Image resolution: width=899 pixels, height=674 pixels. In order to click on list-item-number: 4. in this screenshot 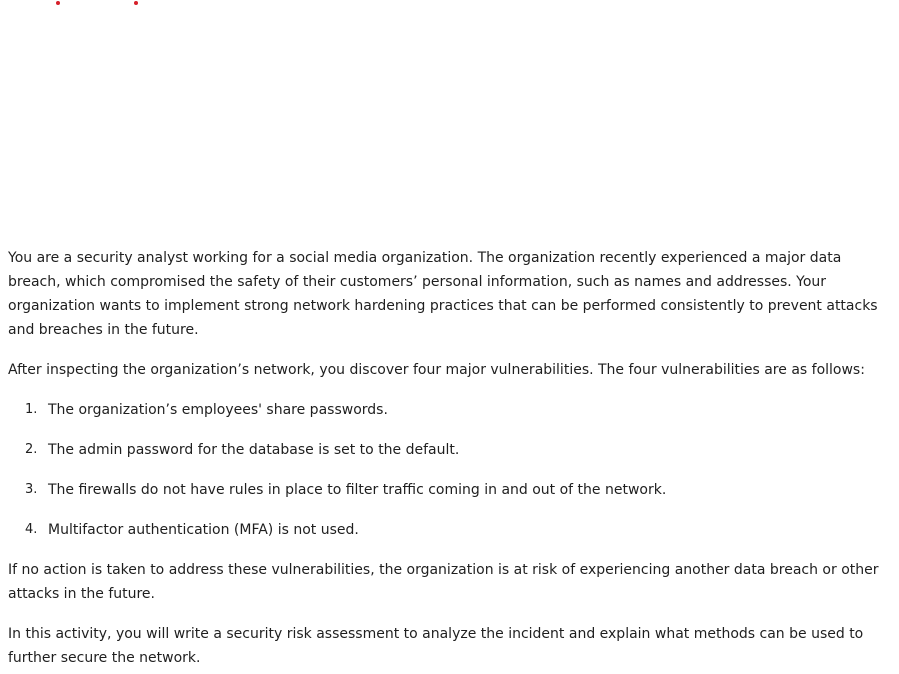, I will do `click(31, 529)`.